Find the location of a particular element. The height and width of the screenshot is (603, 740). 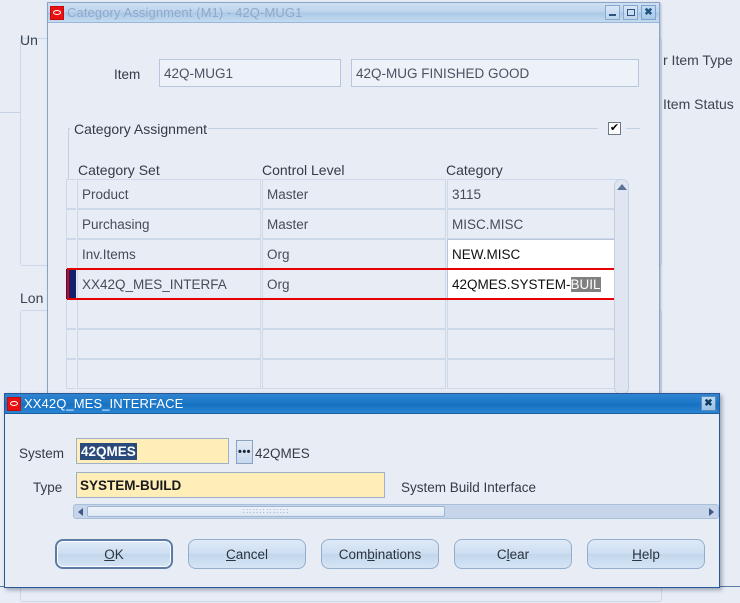

item-field: 42Q-MUG1 is located at coordinates (250, 73).